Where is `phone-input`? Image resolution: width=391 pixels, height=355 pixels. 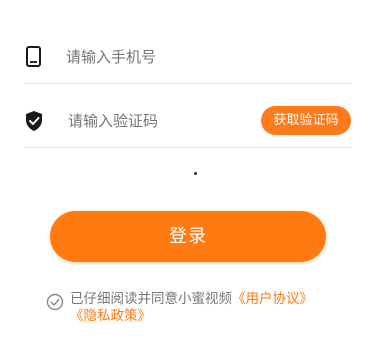 phone-input is located at coordinates (176, 57).